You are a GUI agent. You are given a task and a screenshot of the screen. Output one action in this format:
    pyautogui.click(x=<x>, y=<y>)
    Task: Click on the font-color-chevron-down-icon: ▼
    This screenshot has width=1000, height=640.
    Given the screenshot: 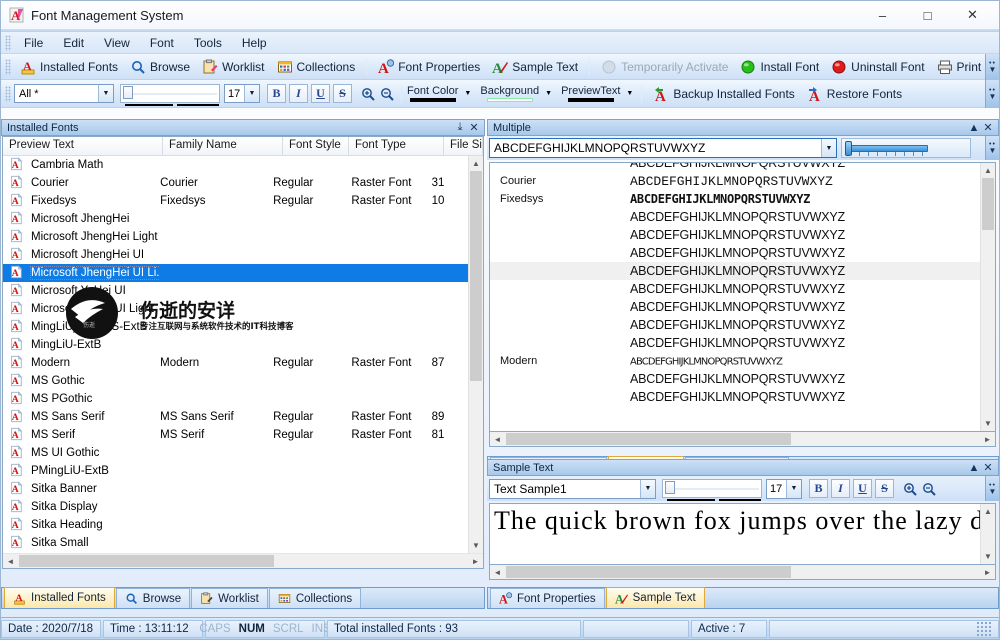 What is the action you would take?
    pyautogui.click(x=467, y=94)
    